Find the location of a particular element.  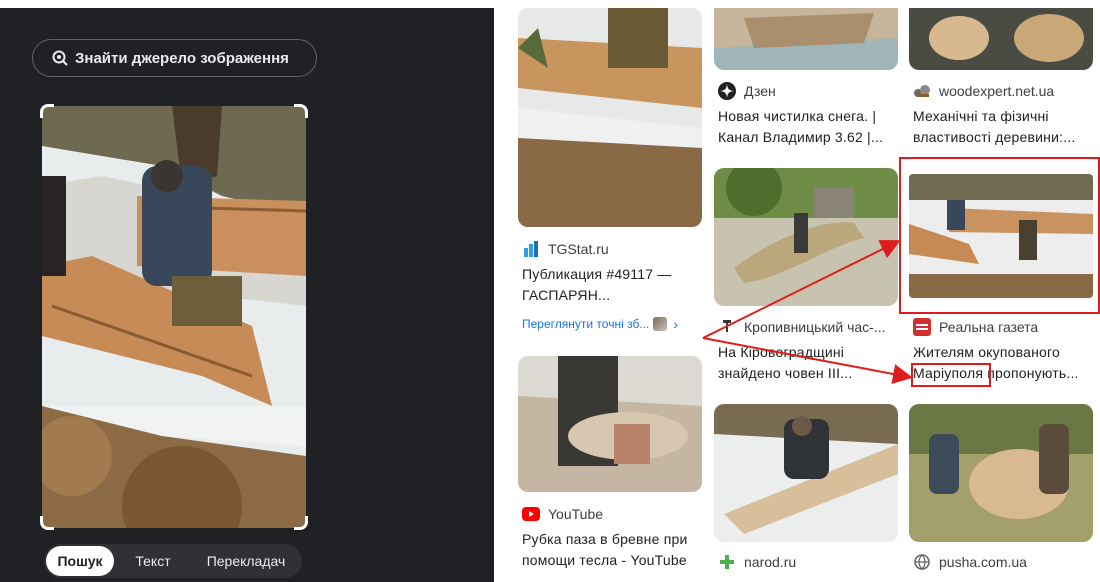

find-source-label: Знайти джерело зображення is located at coordinates (182, 58).